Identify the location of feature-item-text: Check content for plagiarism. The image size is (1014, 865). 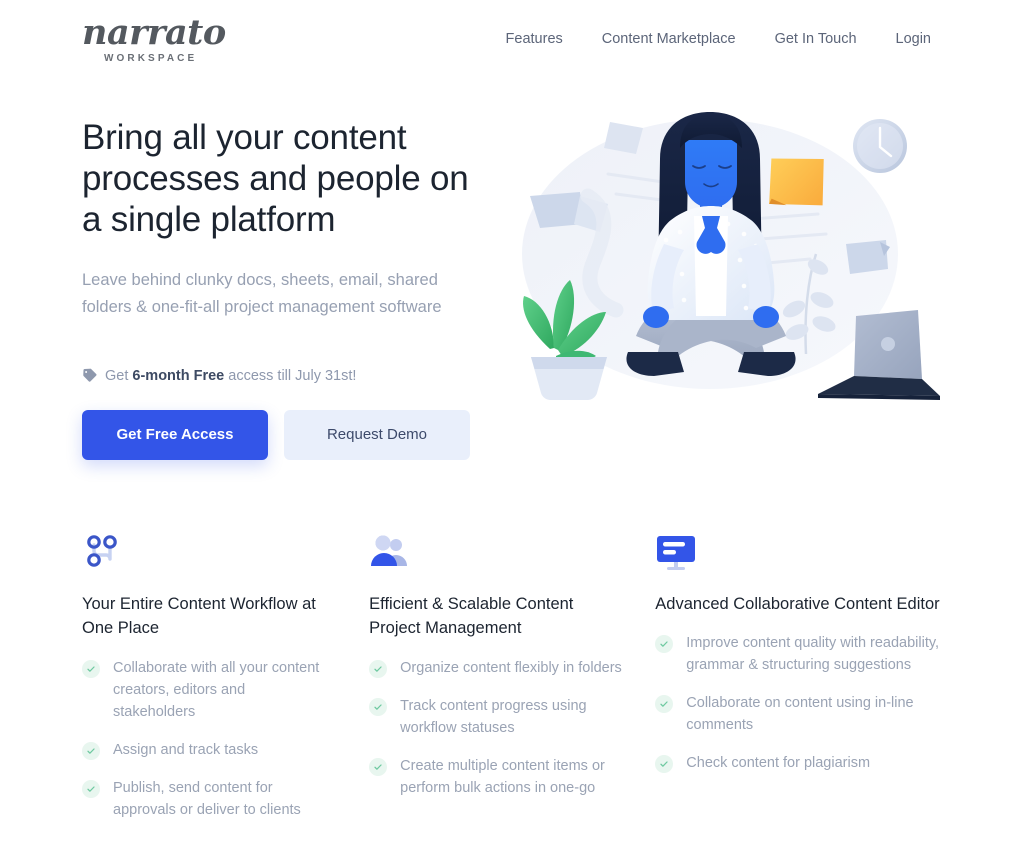
(778, 763).